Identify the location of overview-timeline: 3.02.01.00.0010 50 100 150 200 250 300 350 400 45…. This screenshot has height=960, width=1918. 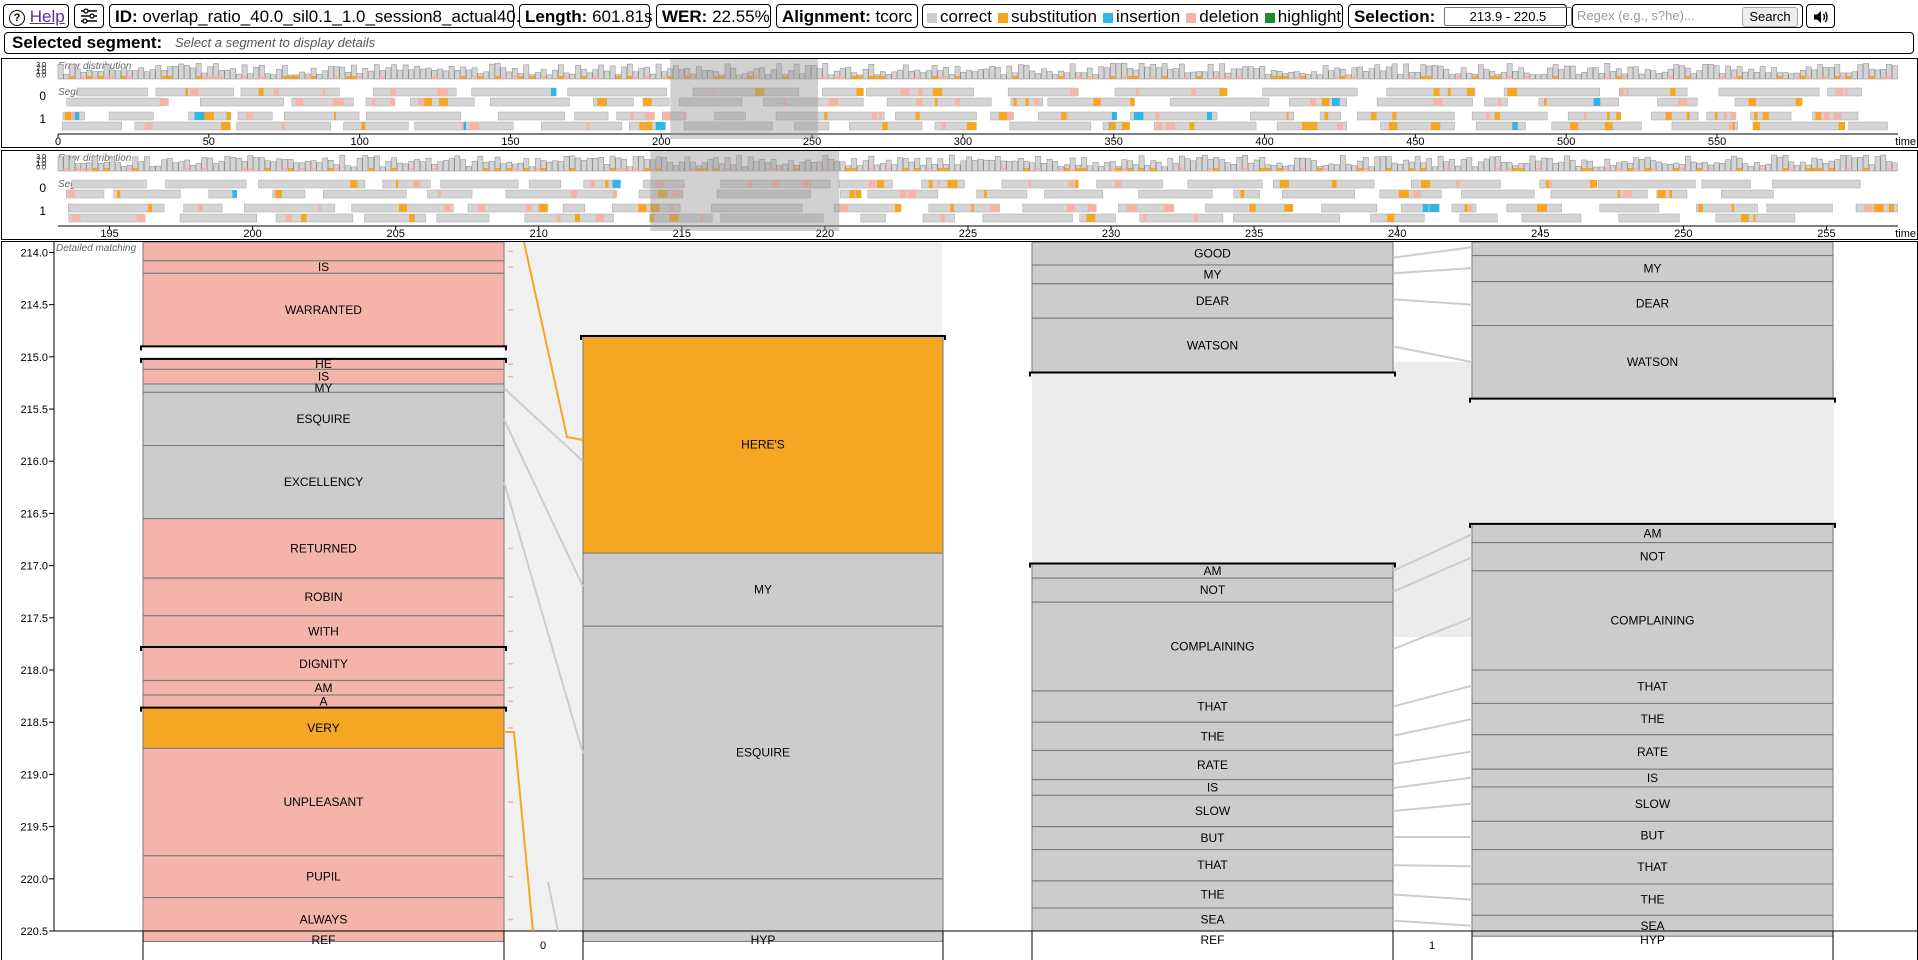
(960, 103).